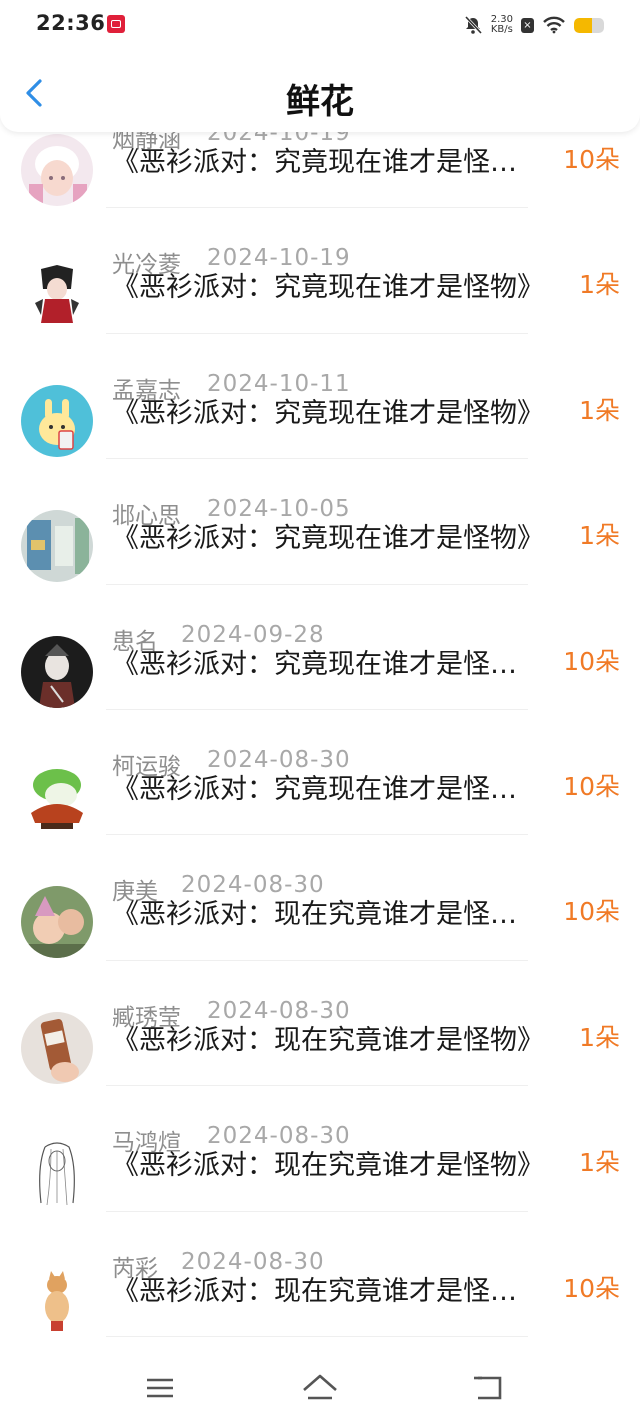 This screenshot has height=1427, width=640. I want to click on list-item: 光冷菱 2024-10-19 《恶衫派对：究竟现在谁才是怪物》 1朵, so click(320, 270).